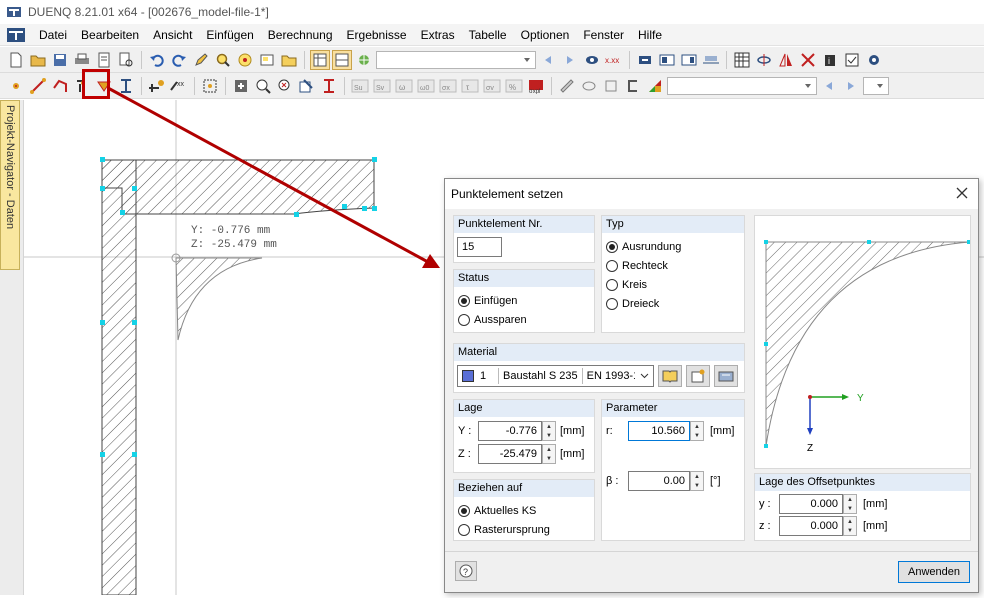 This screenshot has height=598, width=984. What do you see at coordinates (845, 397) in the screenshot?
I see `y-arrow-head` at bounding box center [845, 397].